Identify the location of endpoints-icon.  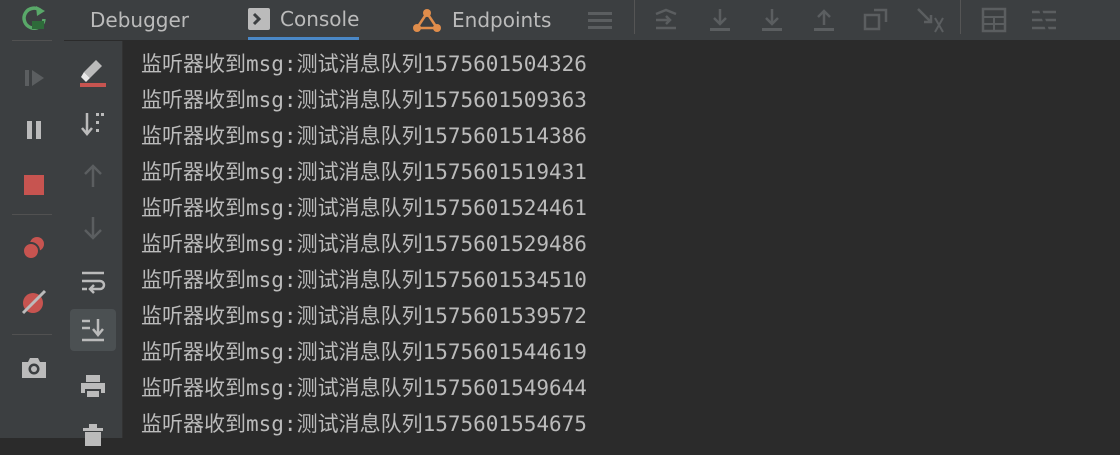
(427, 20).